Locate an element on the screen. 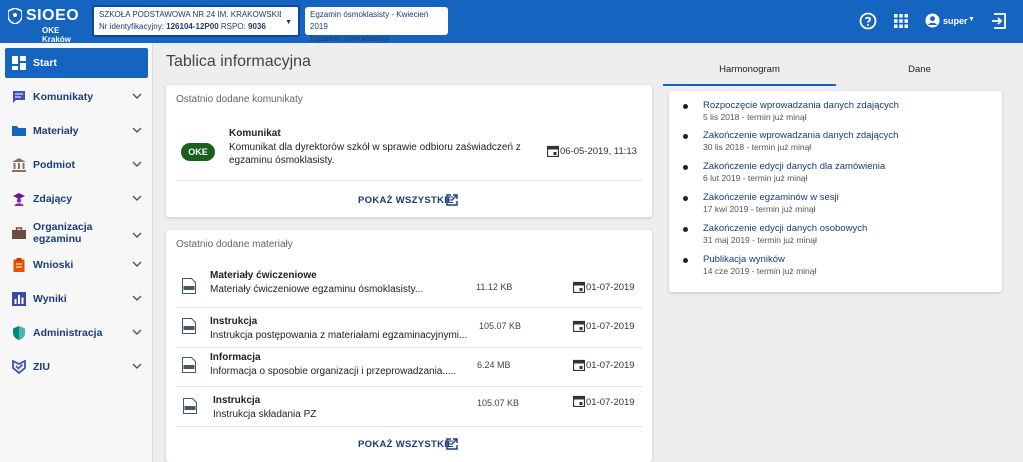 This screenshot has height=462, width=1023. card-title: Ostatnio dodane komunikaty is located at coordinates (239, 99).